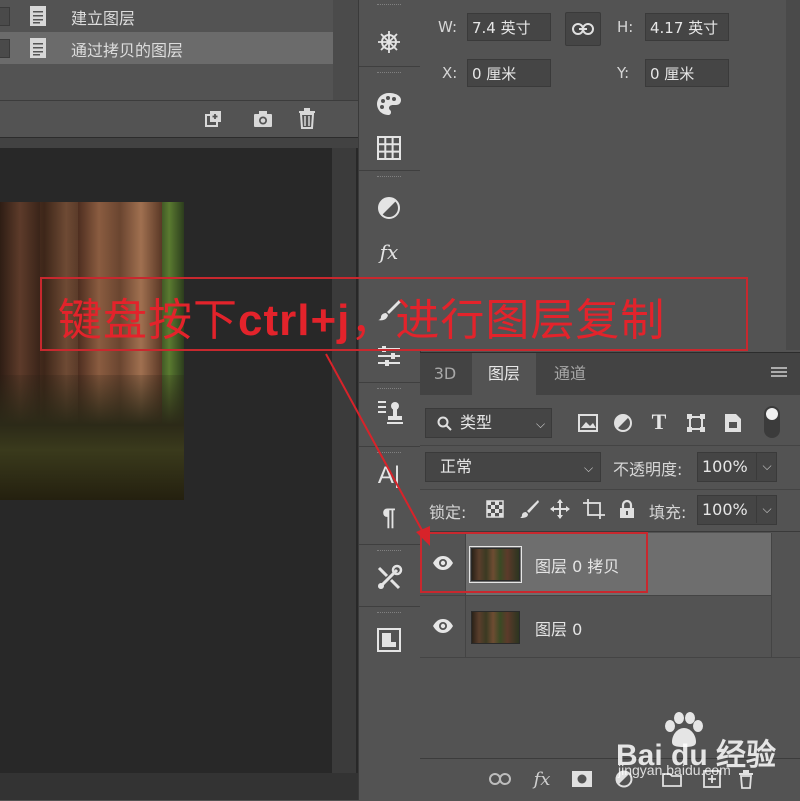  I want to click on baidu-watermark: Bai du 经验 jingyan.baidu.com, so click(700, 755).